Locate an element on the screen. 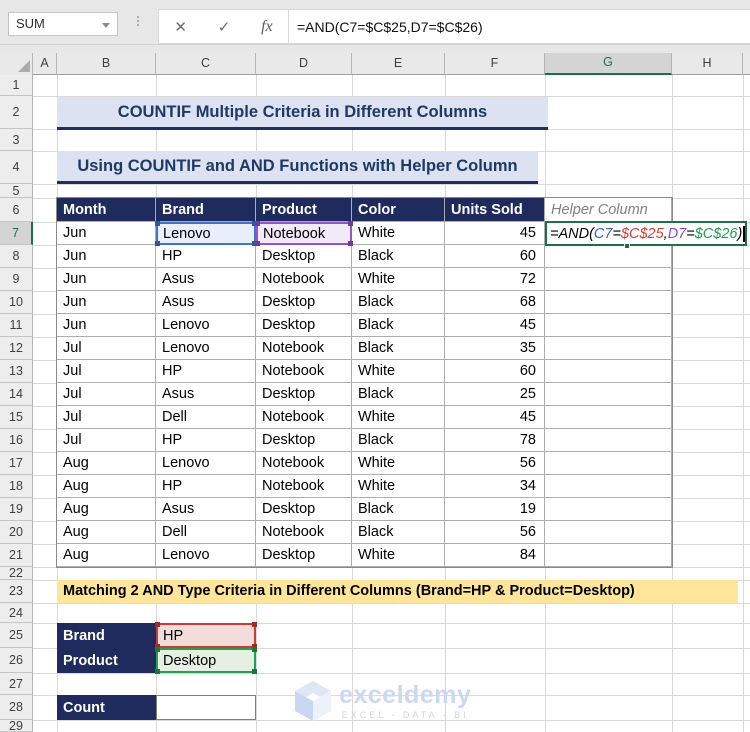 The width and height of the screenshot is (750, 732). ref-cell-D7: Notebook is located at coordinates (304, 233).